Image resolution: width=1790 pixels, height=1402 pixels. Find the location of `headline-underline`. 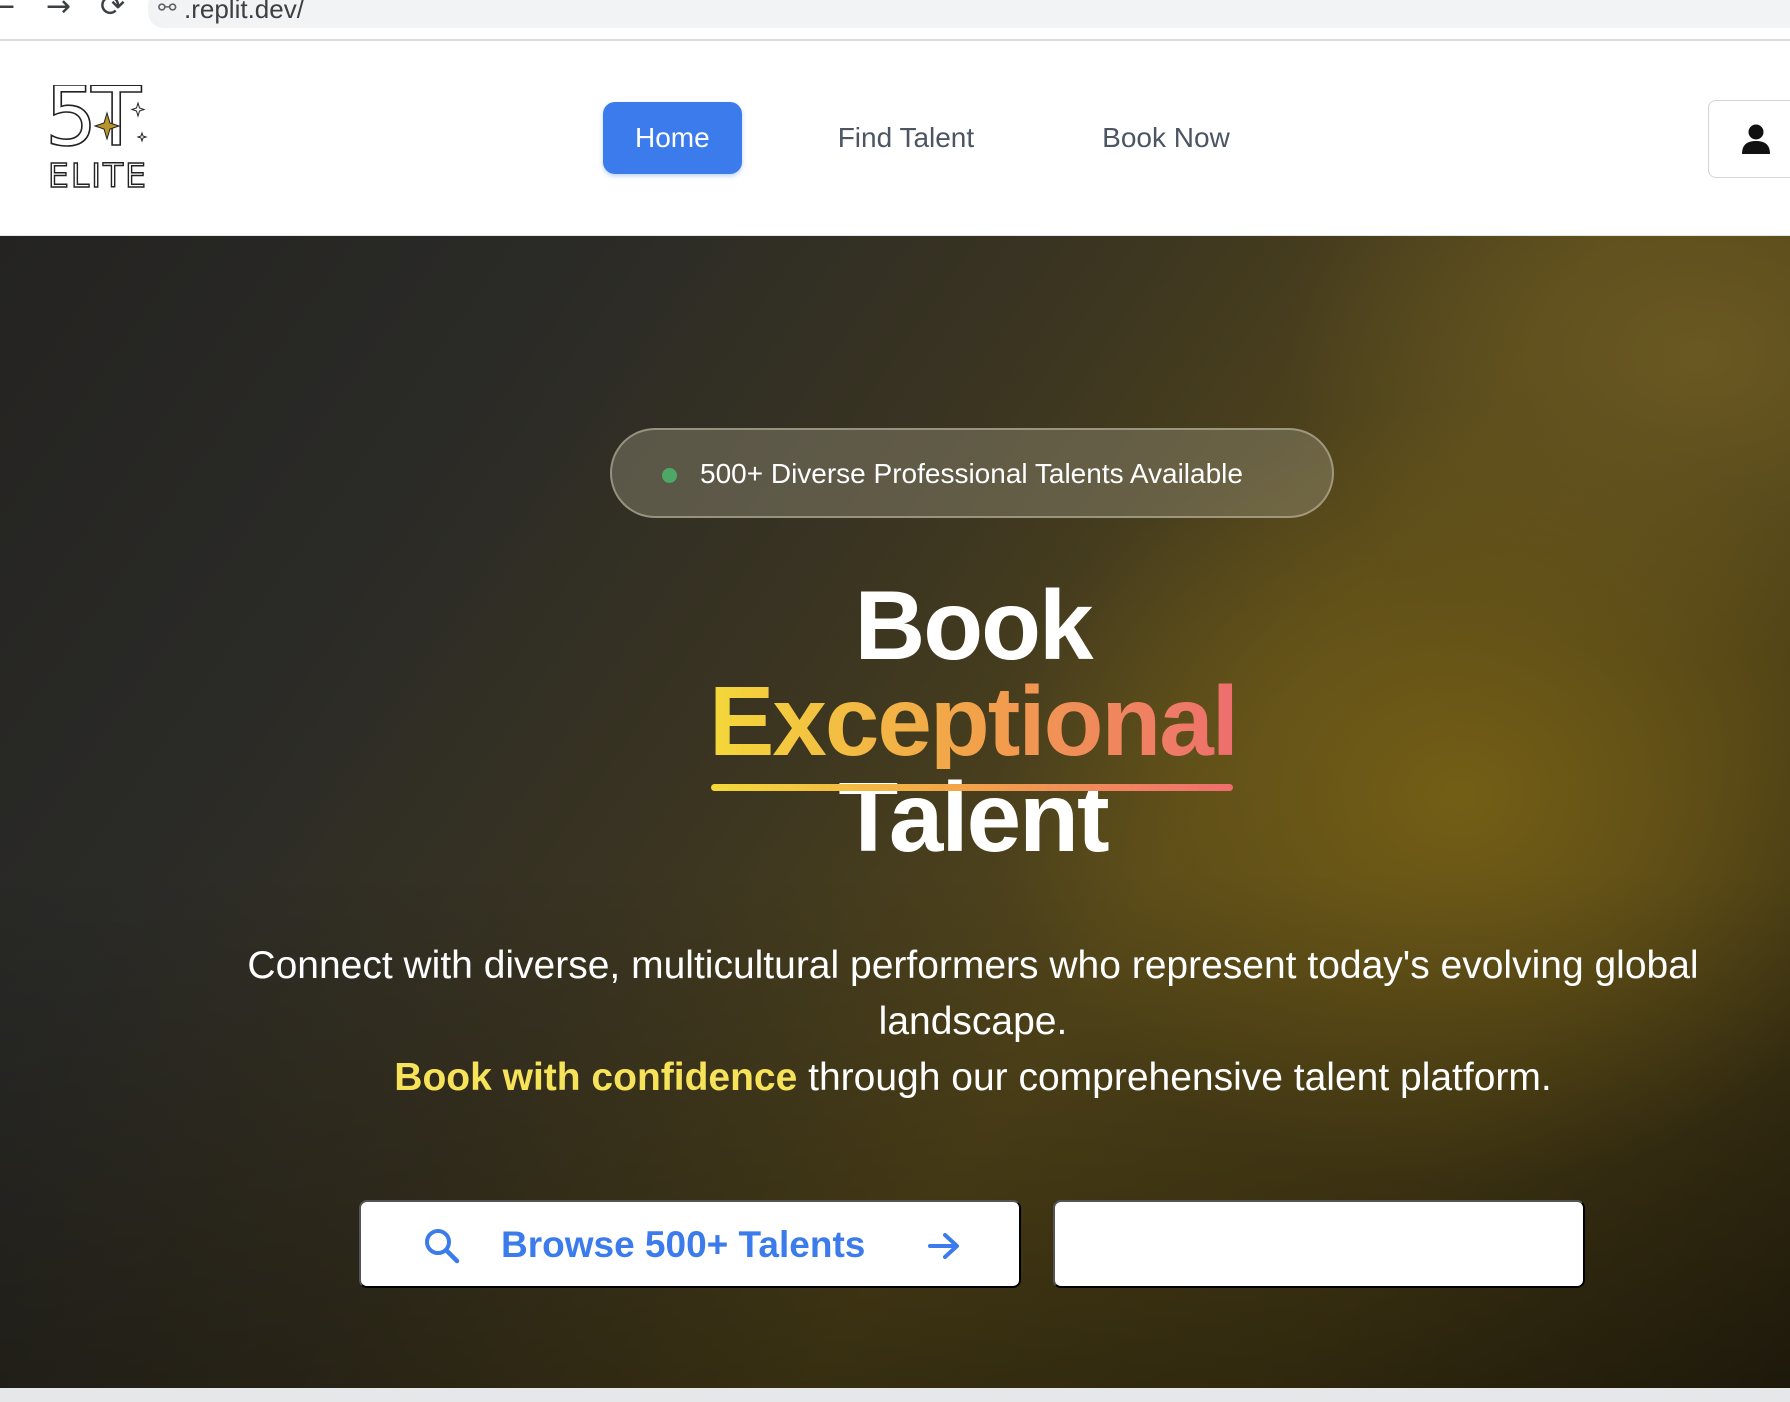

headline-underline is located at coordinates (972, 787).